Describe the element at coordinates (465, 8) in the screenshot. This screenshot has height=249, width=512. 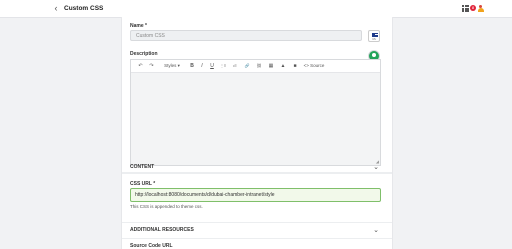
I see `apps-grid-icon` at that location.